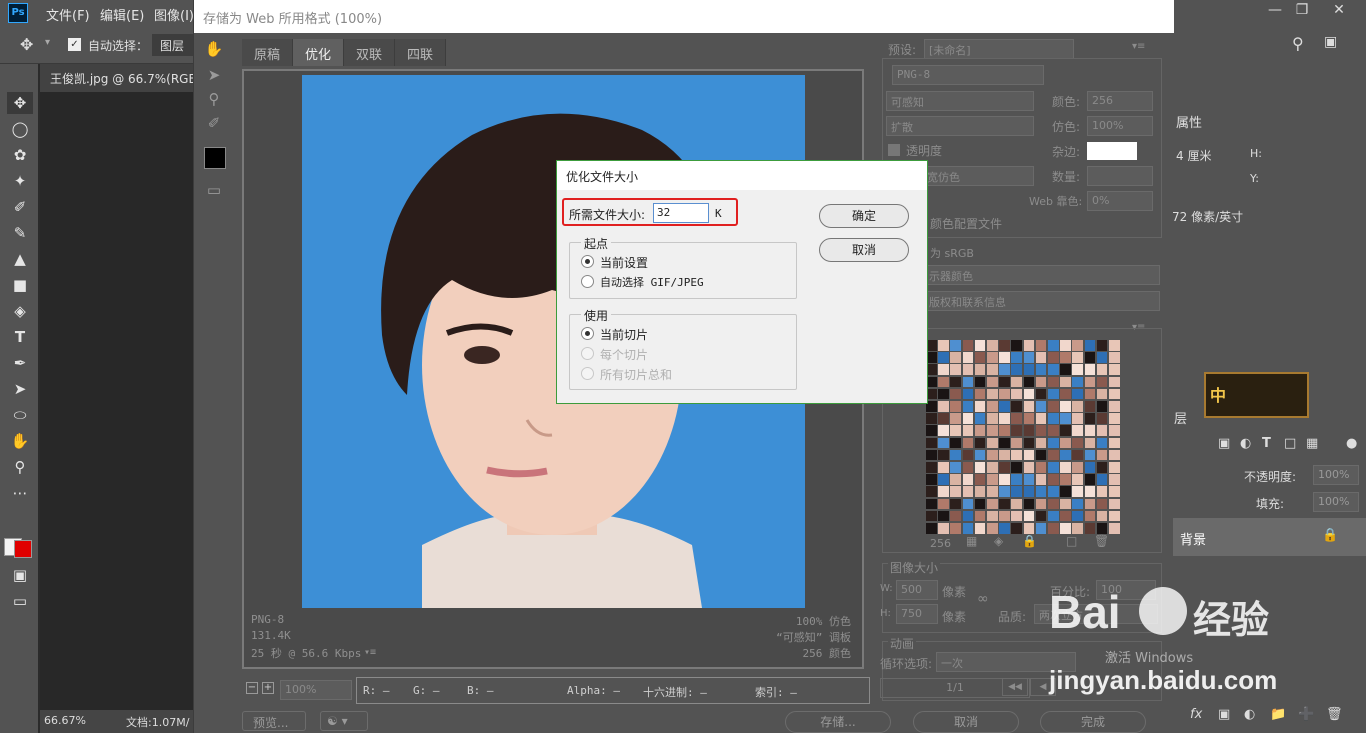 The image size is (1366, 733). I want to click on quick-mask-icon: ▣, so click(20, 575).